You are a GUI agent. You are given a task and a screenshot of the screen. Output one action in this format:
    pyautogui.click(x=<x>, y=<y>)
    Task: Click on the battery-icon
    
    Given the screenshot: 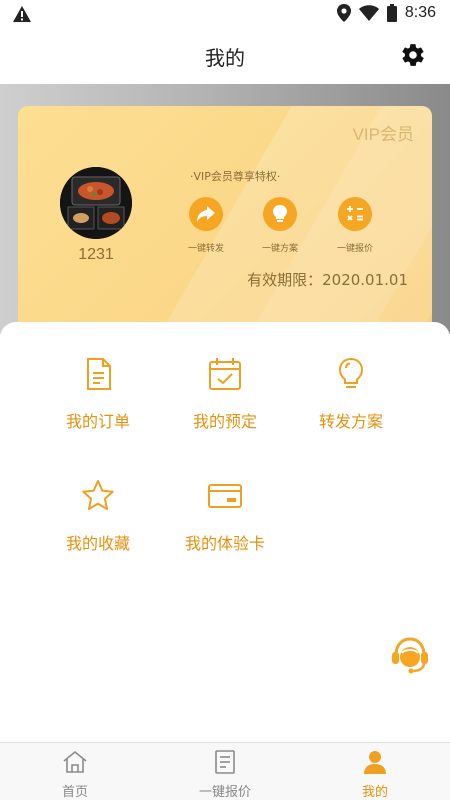 What is the action you would take?
    pyautogui.click(x=391, y=13)
    